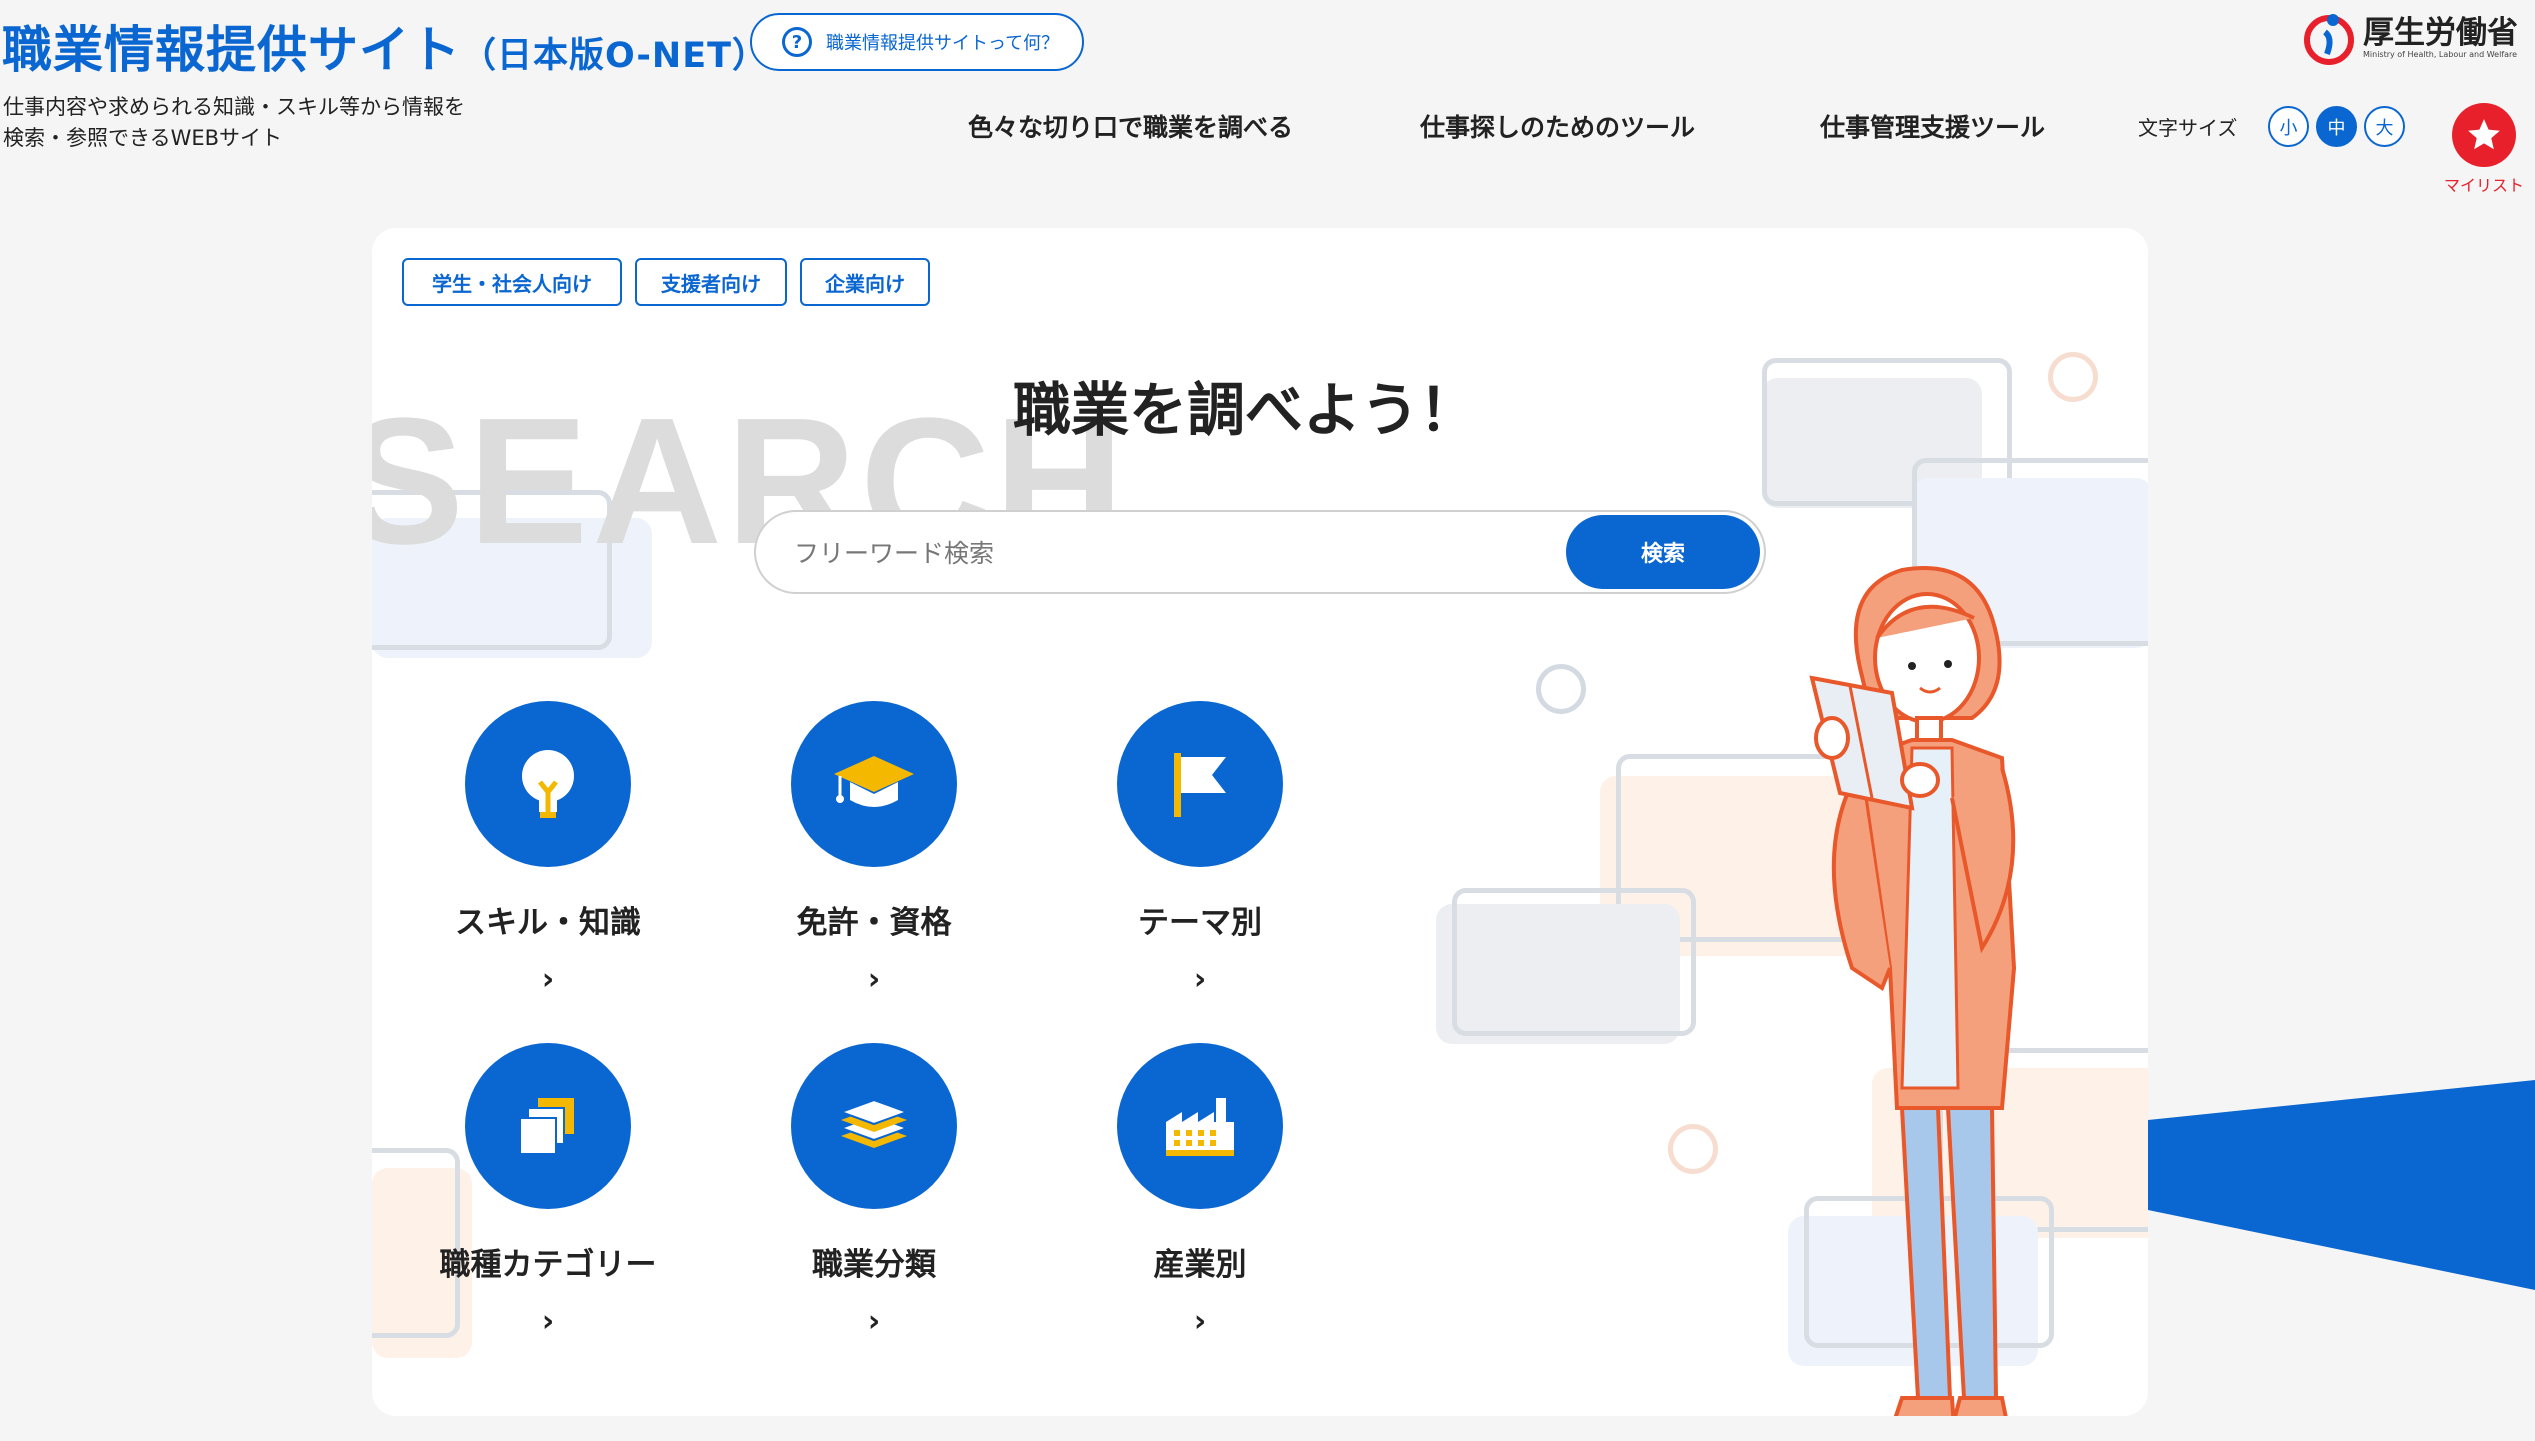 Image resolution: width=2535 pixels, height=1441 pixels. I want to click on graduation-cap-icon, so click(874, 781).